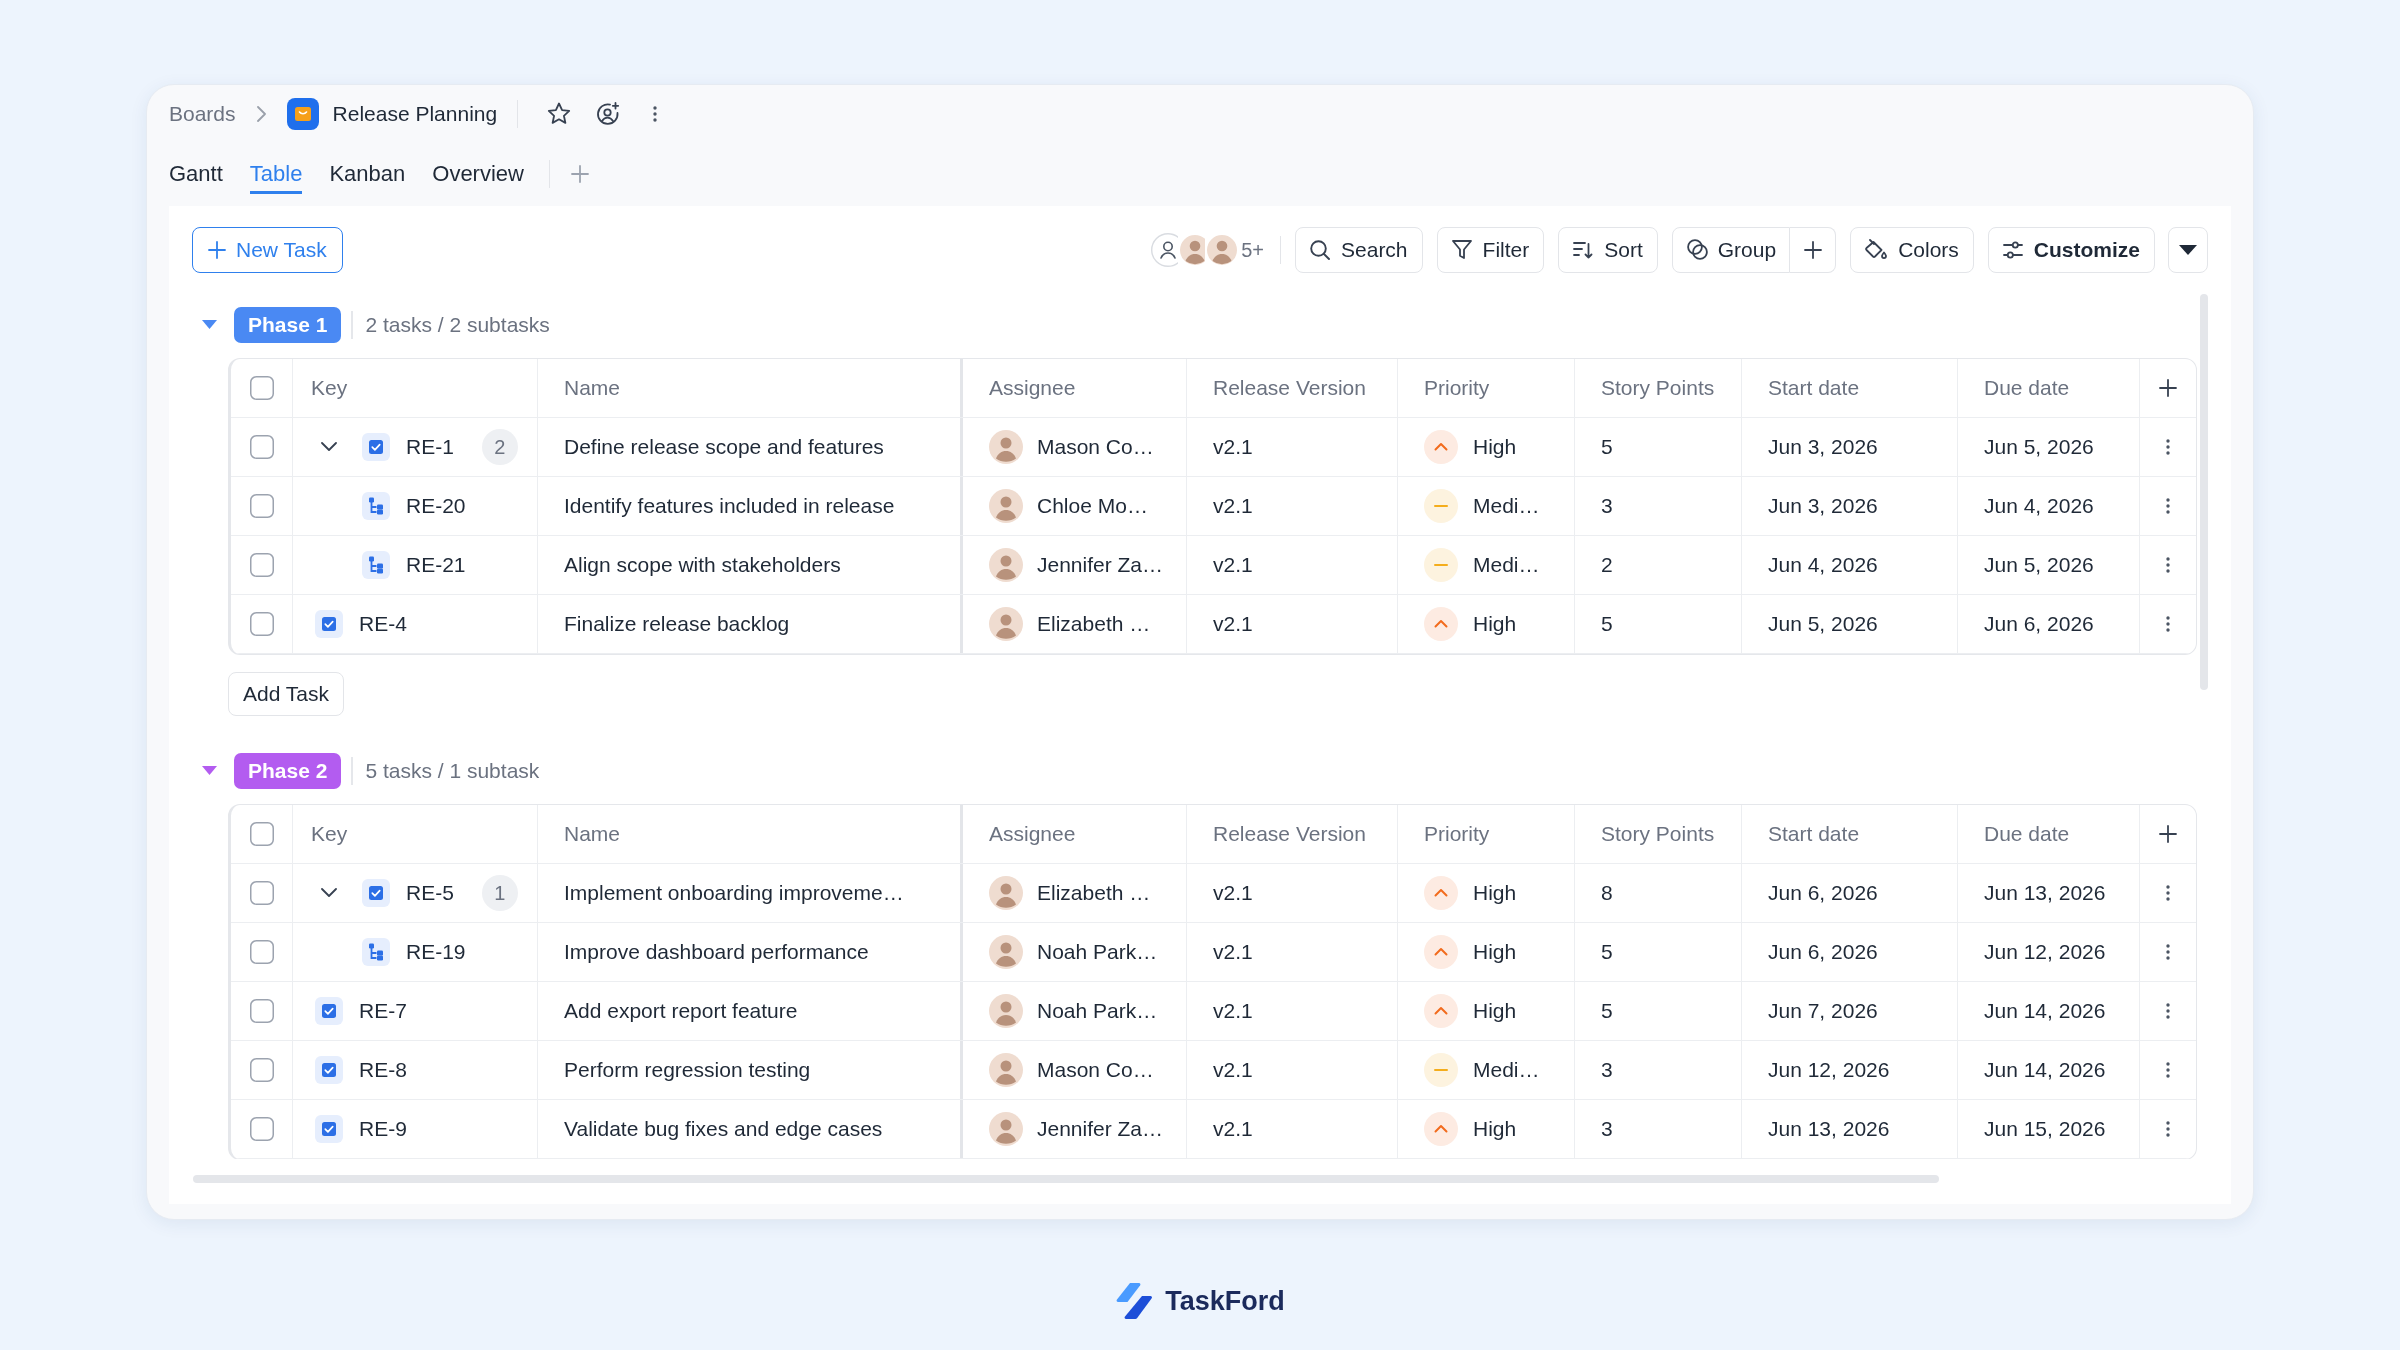  I want to click on tab: Overview, so click(478, 173).